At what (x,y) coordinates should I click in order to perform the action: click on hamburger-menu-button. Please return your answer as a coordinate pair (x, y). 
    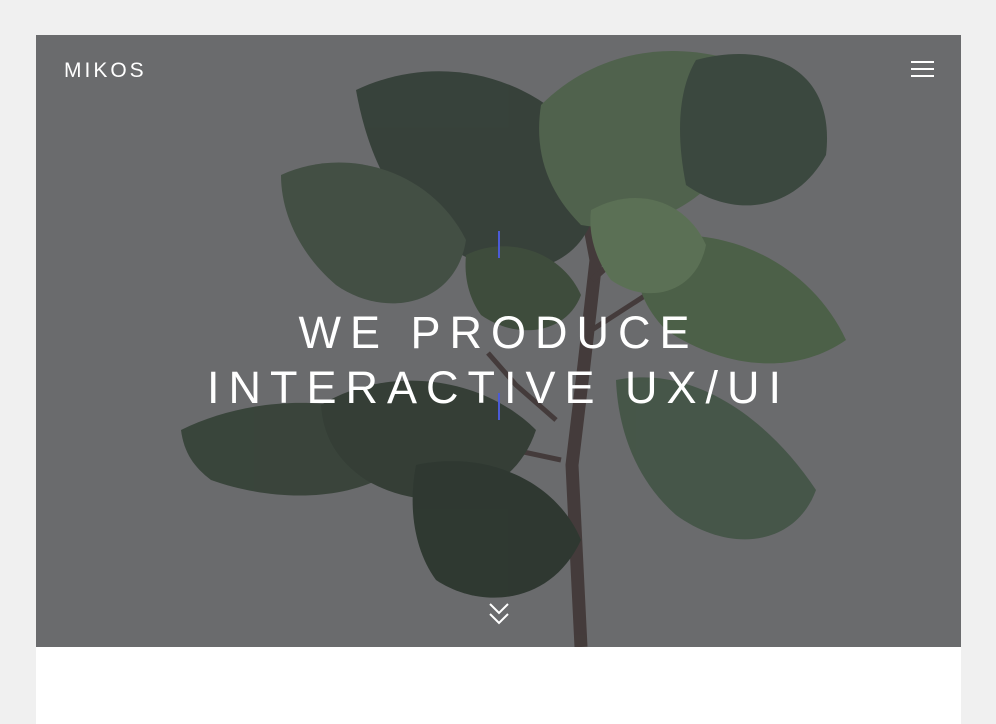
    Looking at the image, I should click on (923, 70).